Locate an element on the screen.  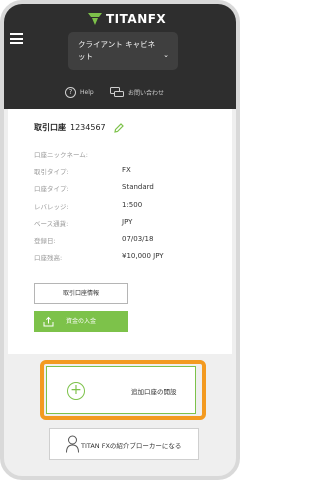
info-row-leverage: レバレッジ: 1:500 is located at coordinates (129, 209).